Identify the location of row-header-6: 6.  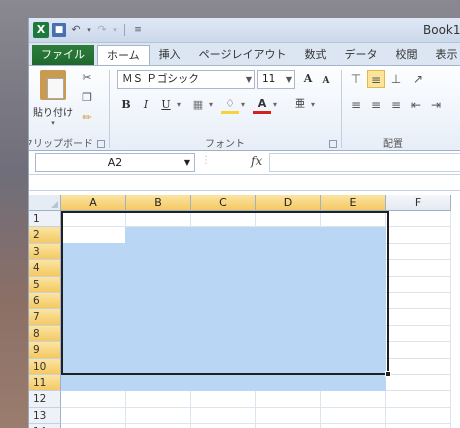
(45, 301).